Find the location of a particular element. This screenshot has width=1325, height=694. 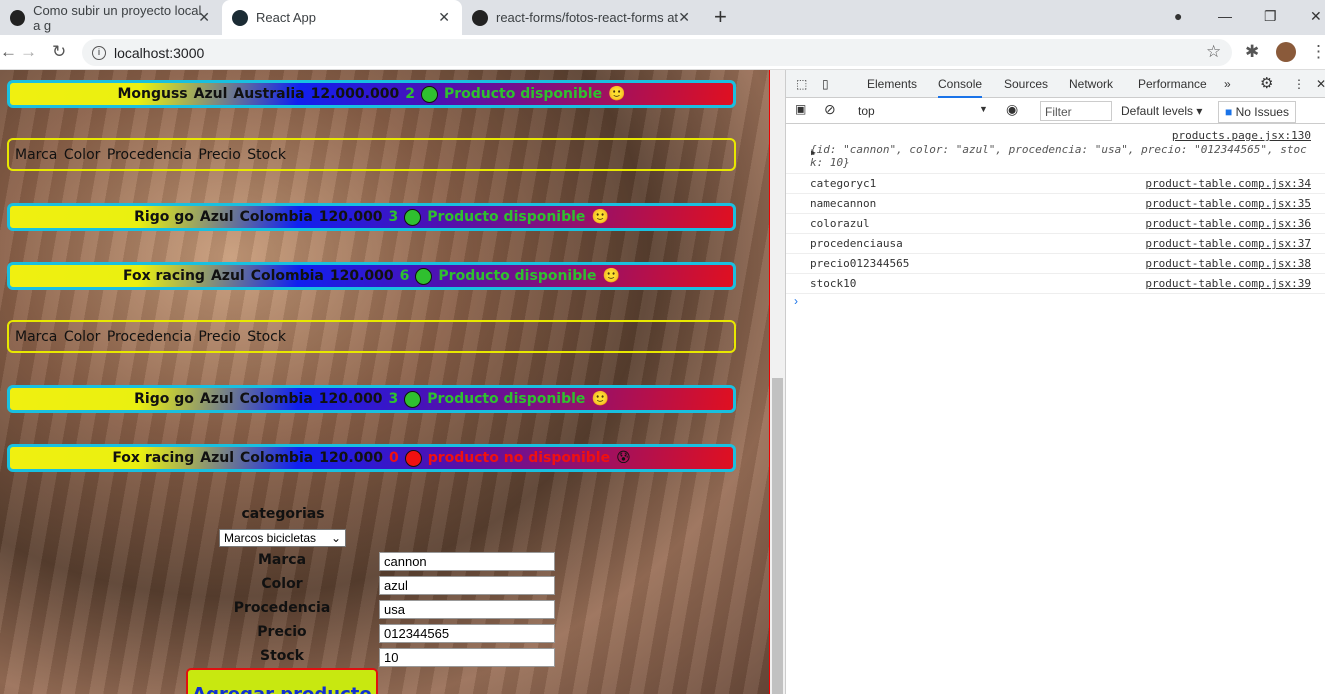

field-label: Marca is located at coordinates (282, 560).